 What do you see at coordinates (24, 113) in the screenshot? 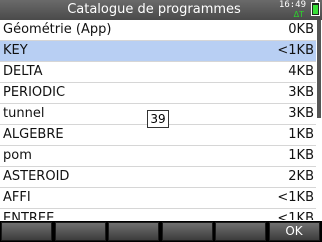
I see `program-name: tunnel` at bounding box center [24, 113].